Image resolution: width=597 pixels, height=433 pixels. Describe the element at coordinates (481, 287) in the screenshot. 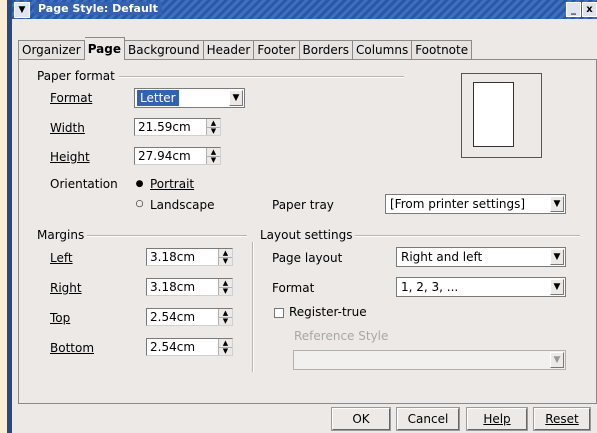

I see `numbering-format-select: 1, 2, 3, ... ▼` at that location.